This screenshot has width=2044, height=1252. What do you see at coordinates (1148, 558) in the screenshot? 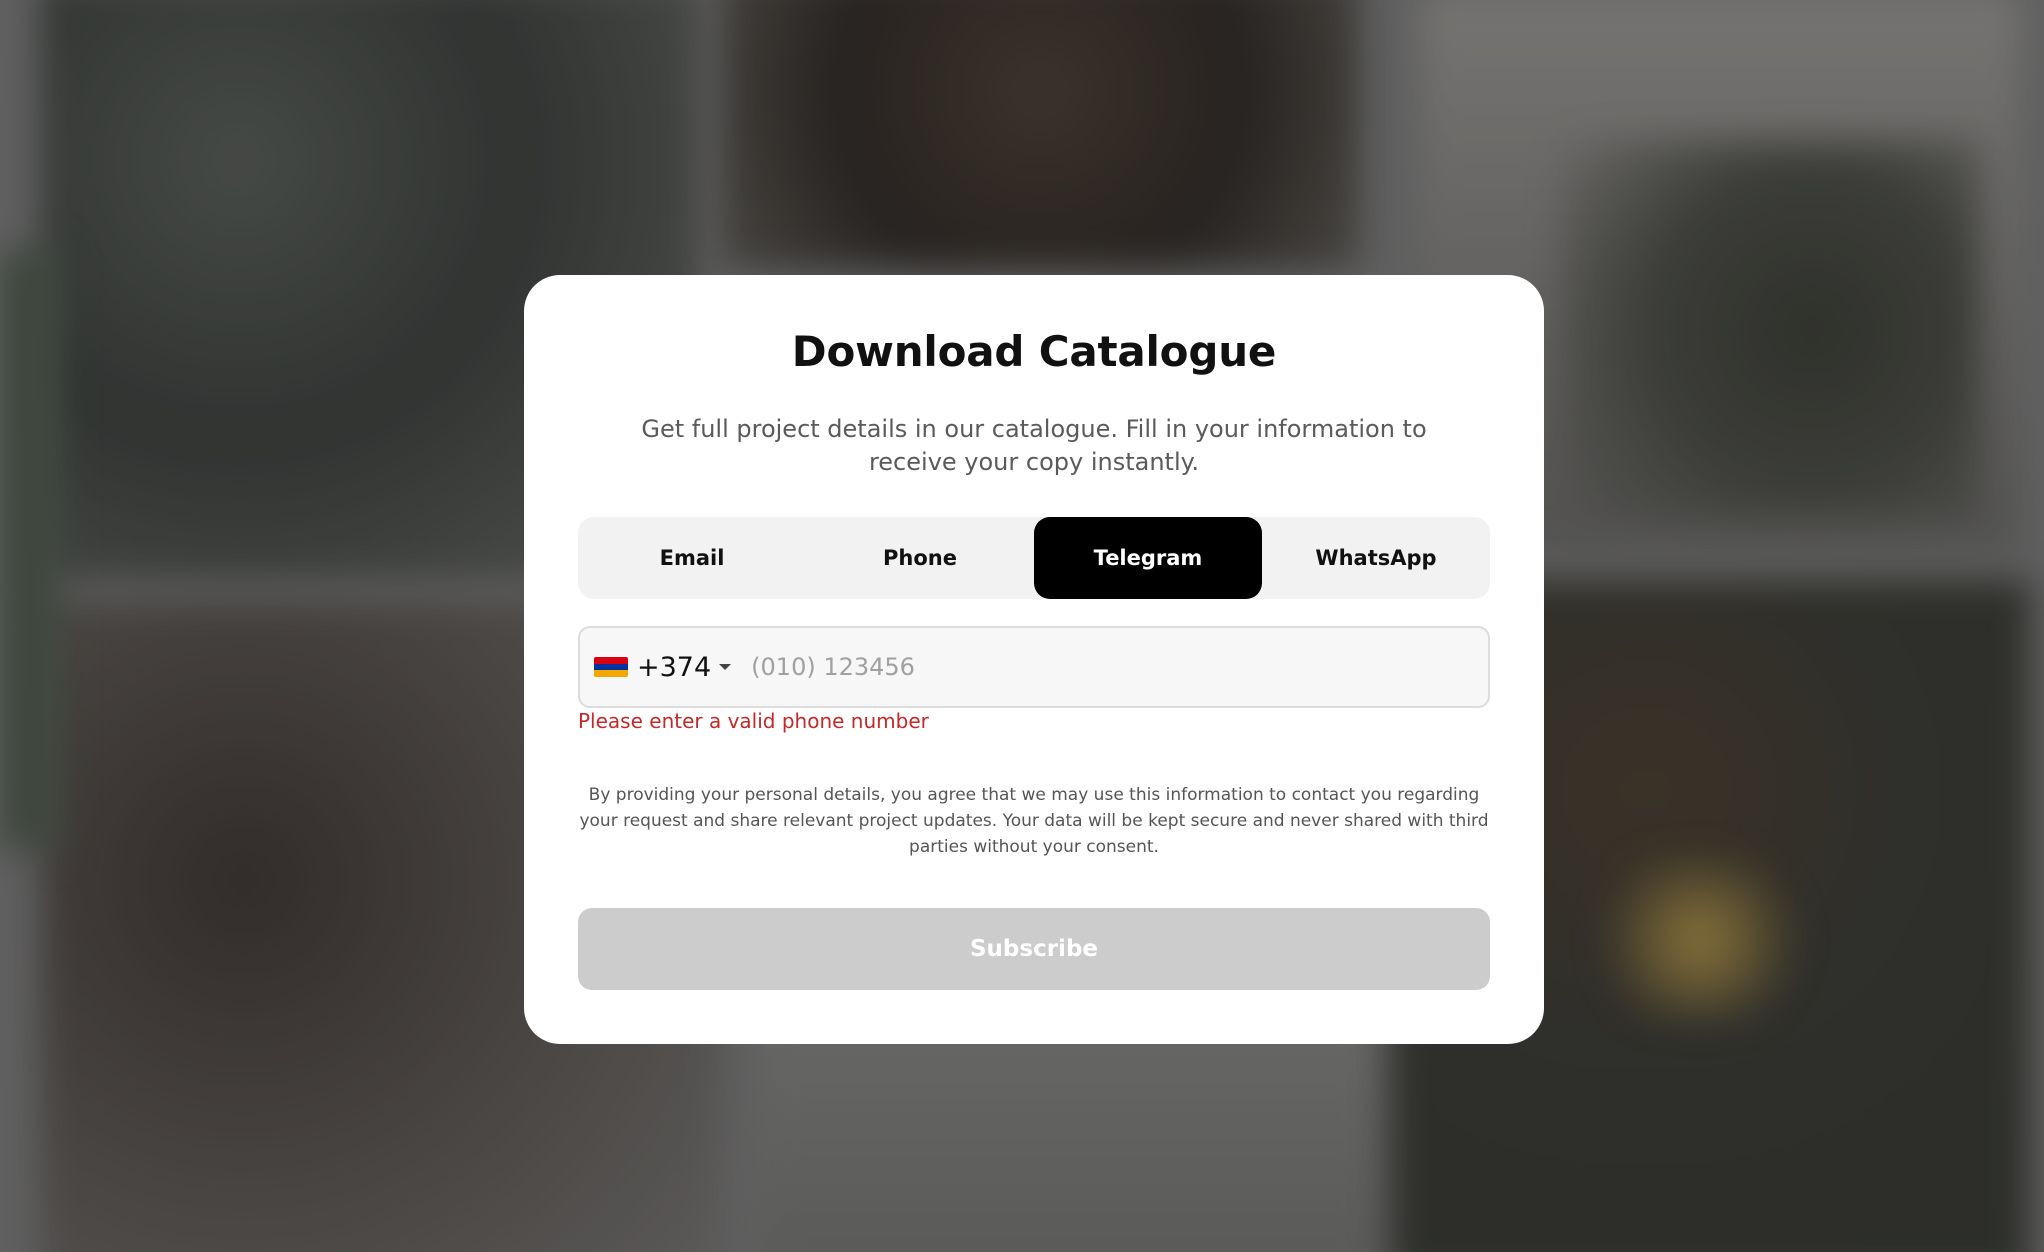
I see `tab-telegram: Telegram` at bounding box center [1148, 558].